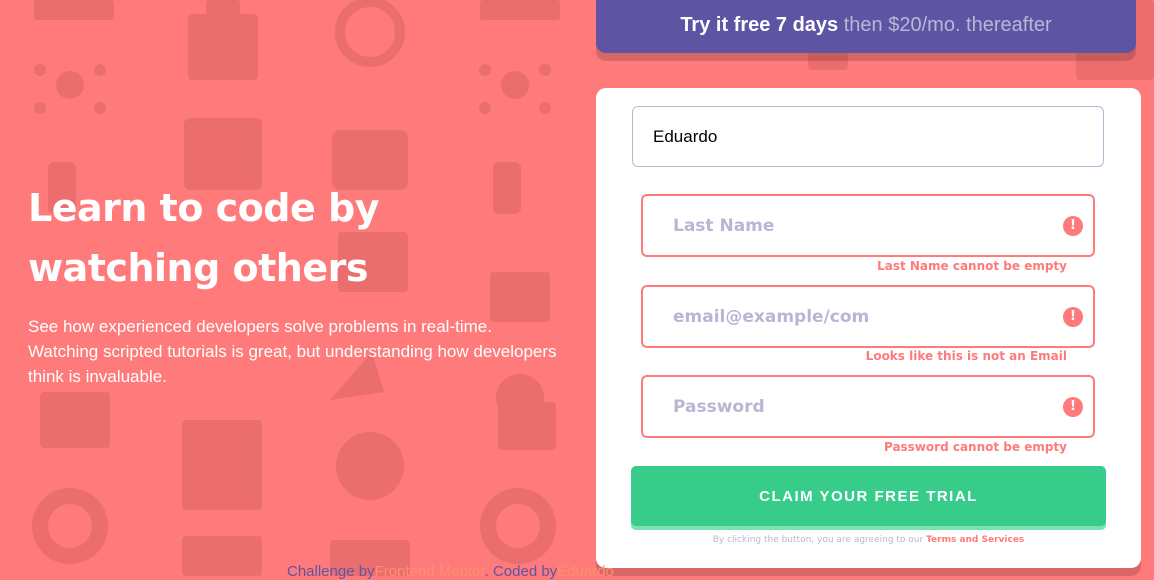 The width and height of the screenshot is (1154, 580). What do you see at coordinates (975, 540) in the screenshot?
I see `terms-link: Terms and Services` at bounding box center [975, 540].